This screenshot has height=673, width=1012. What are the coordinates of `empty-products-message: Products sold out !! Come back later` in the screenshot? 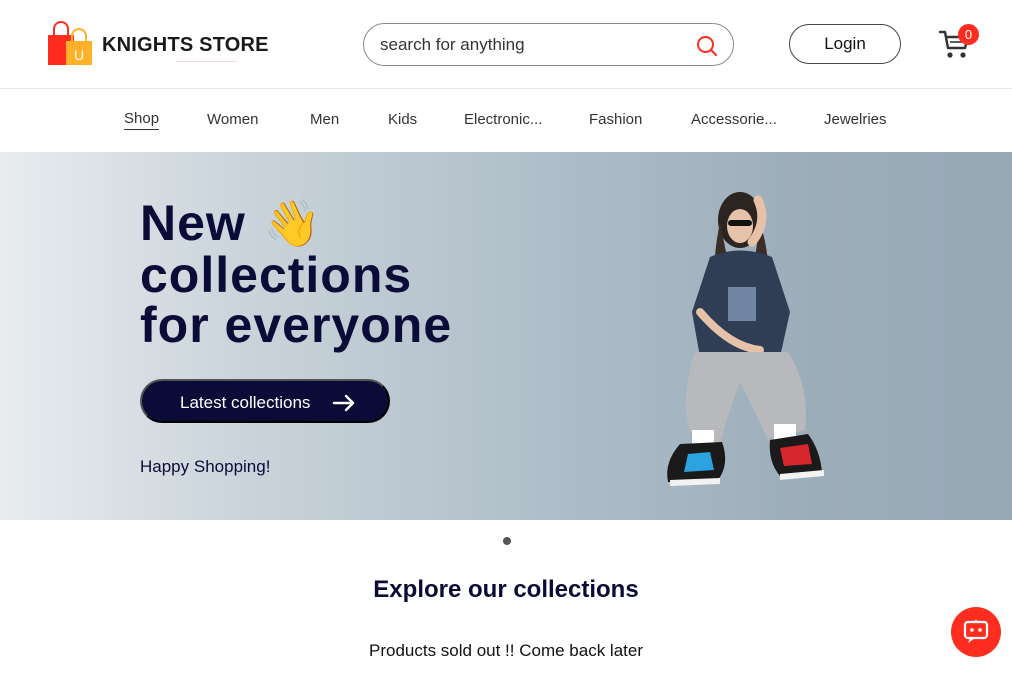 It's located at (506, 650).